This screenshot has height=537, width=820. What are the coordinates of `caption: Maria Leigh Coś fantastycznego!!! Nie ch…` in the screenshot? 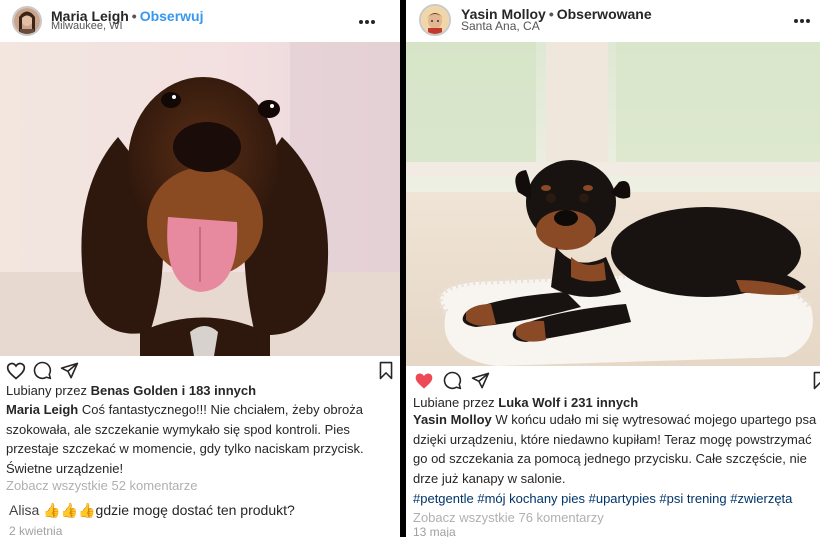 It's located at (202, 439).